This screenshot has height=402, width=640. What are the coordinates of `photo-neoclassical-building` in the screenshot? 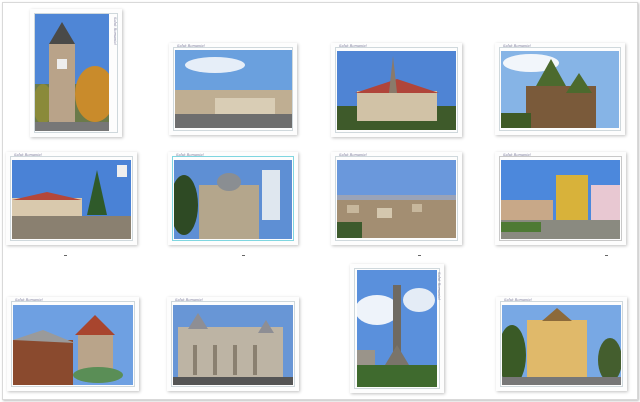 It's located at (233, 345).